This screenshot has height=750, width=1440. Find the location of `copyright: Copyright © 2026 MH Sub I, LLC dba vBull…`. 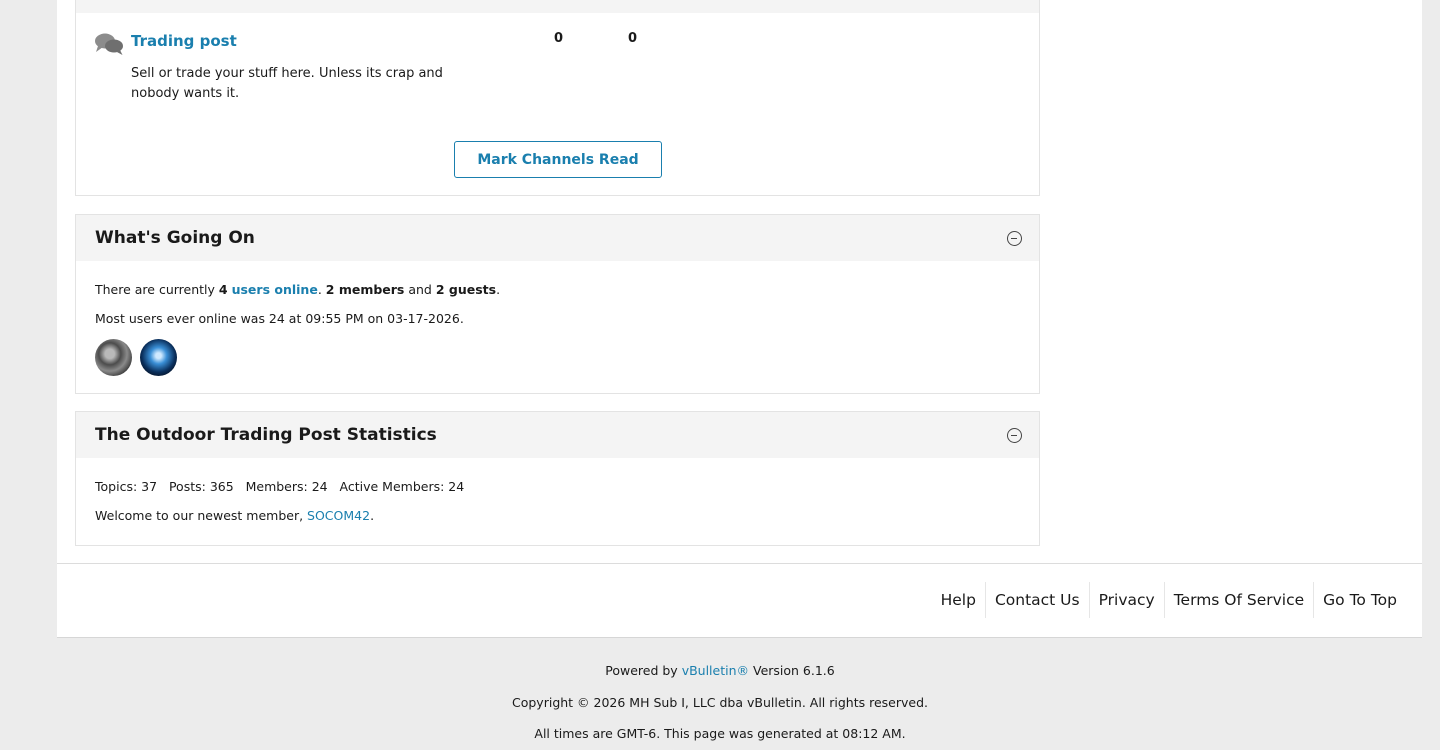

copyright: Copyright © 2026 MH Sub I, LLC dba vBull… is located at coordinates (720, 702).